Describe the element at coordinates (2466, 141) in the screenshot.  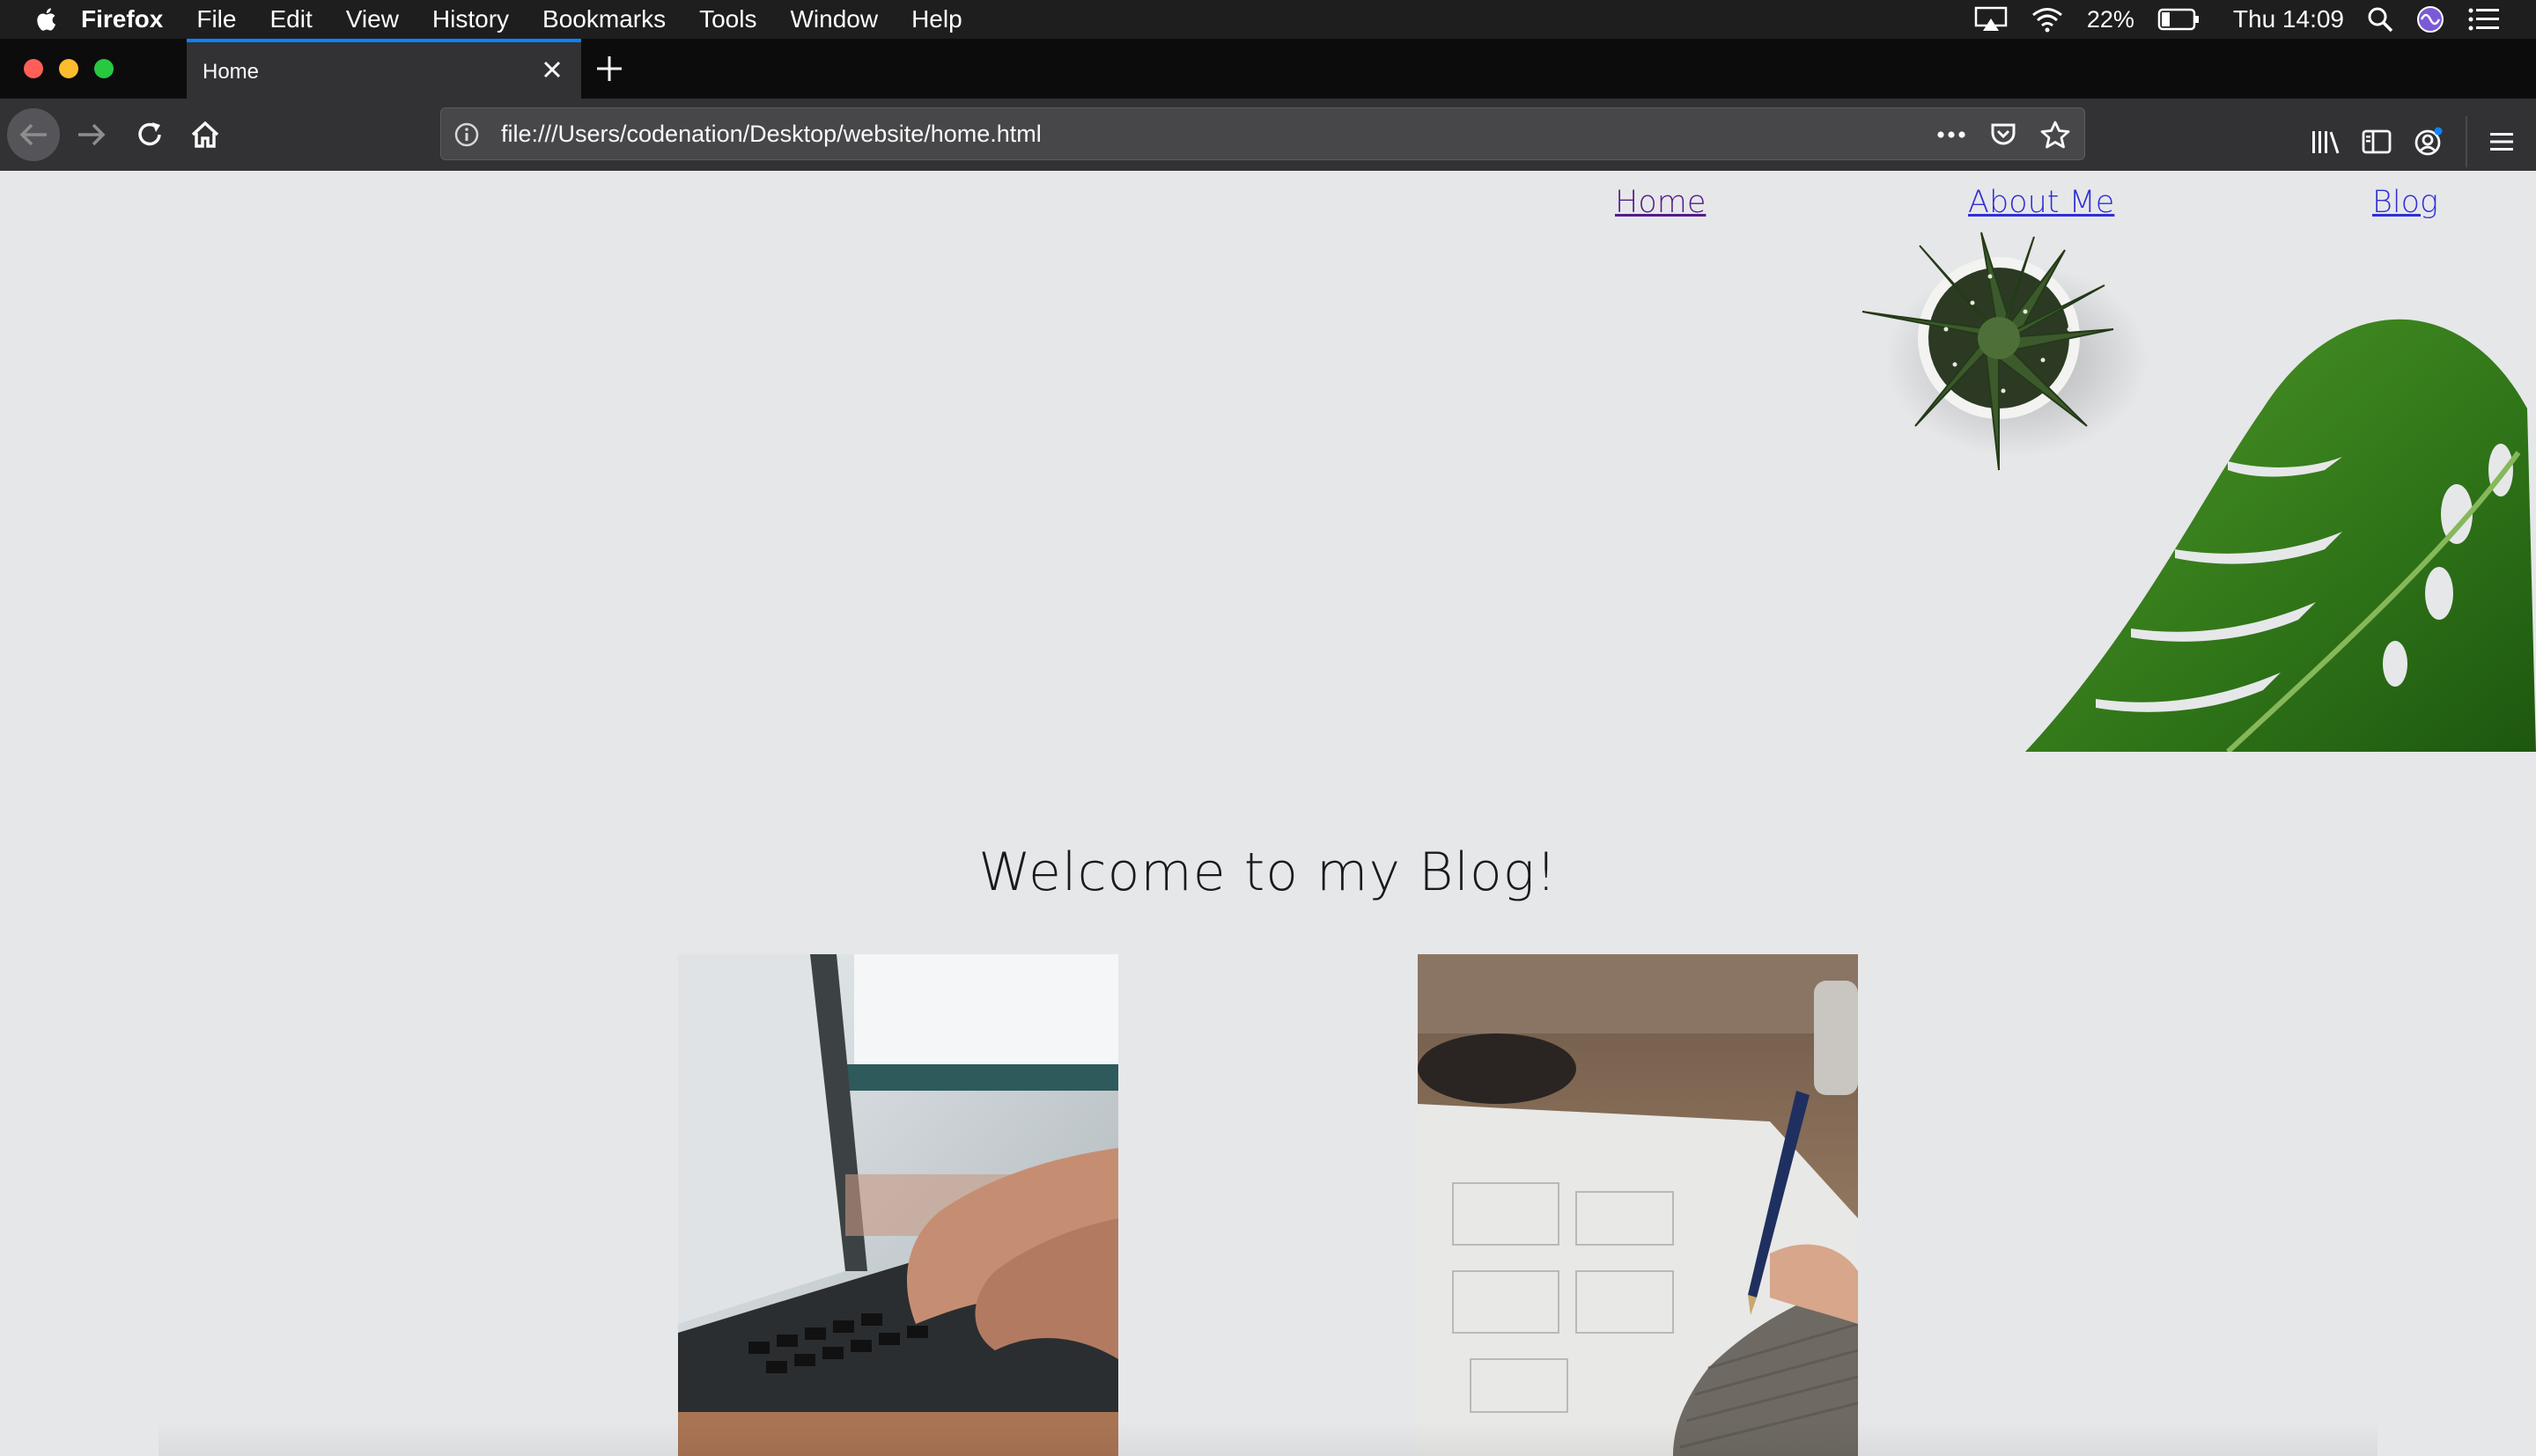
I see `toolbar-separator` at that location.